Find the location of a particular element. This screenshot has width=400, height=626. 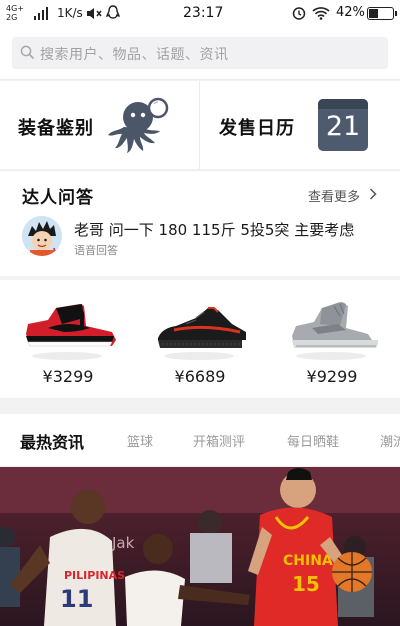

tab-hot-news: 最热资讯 is located at coordinates (52, 441).